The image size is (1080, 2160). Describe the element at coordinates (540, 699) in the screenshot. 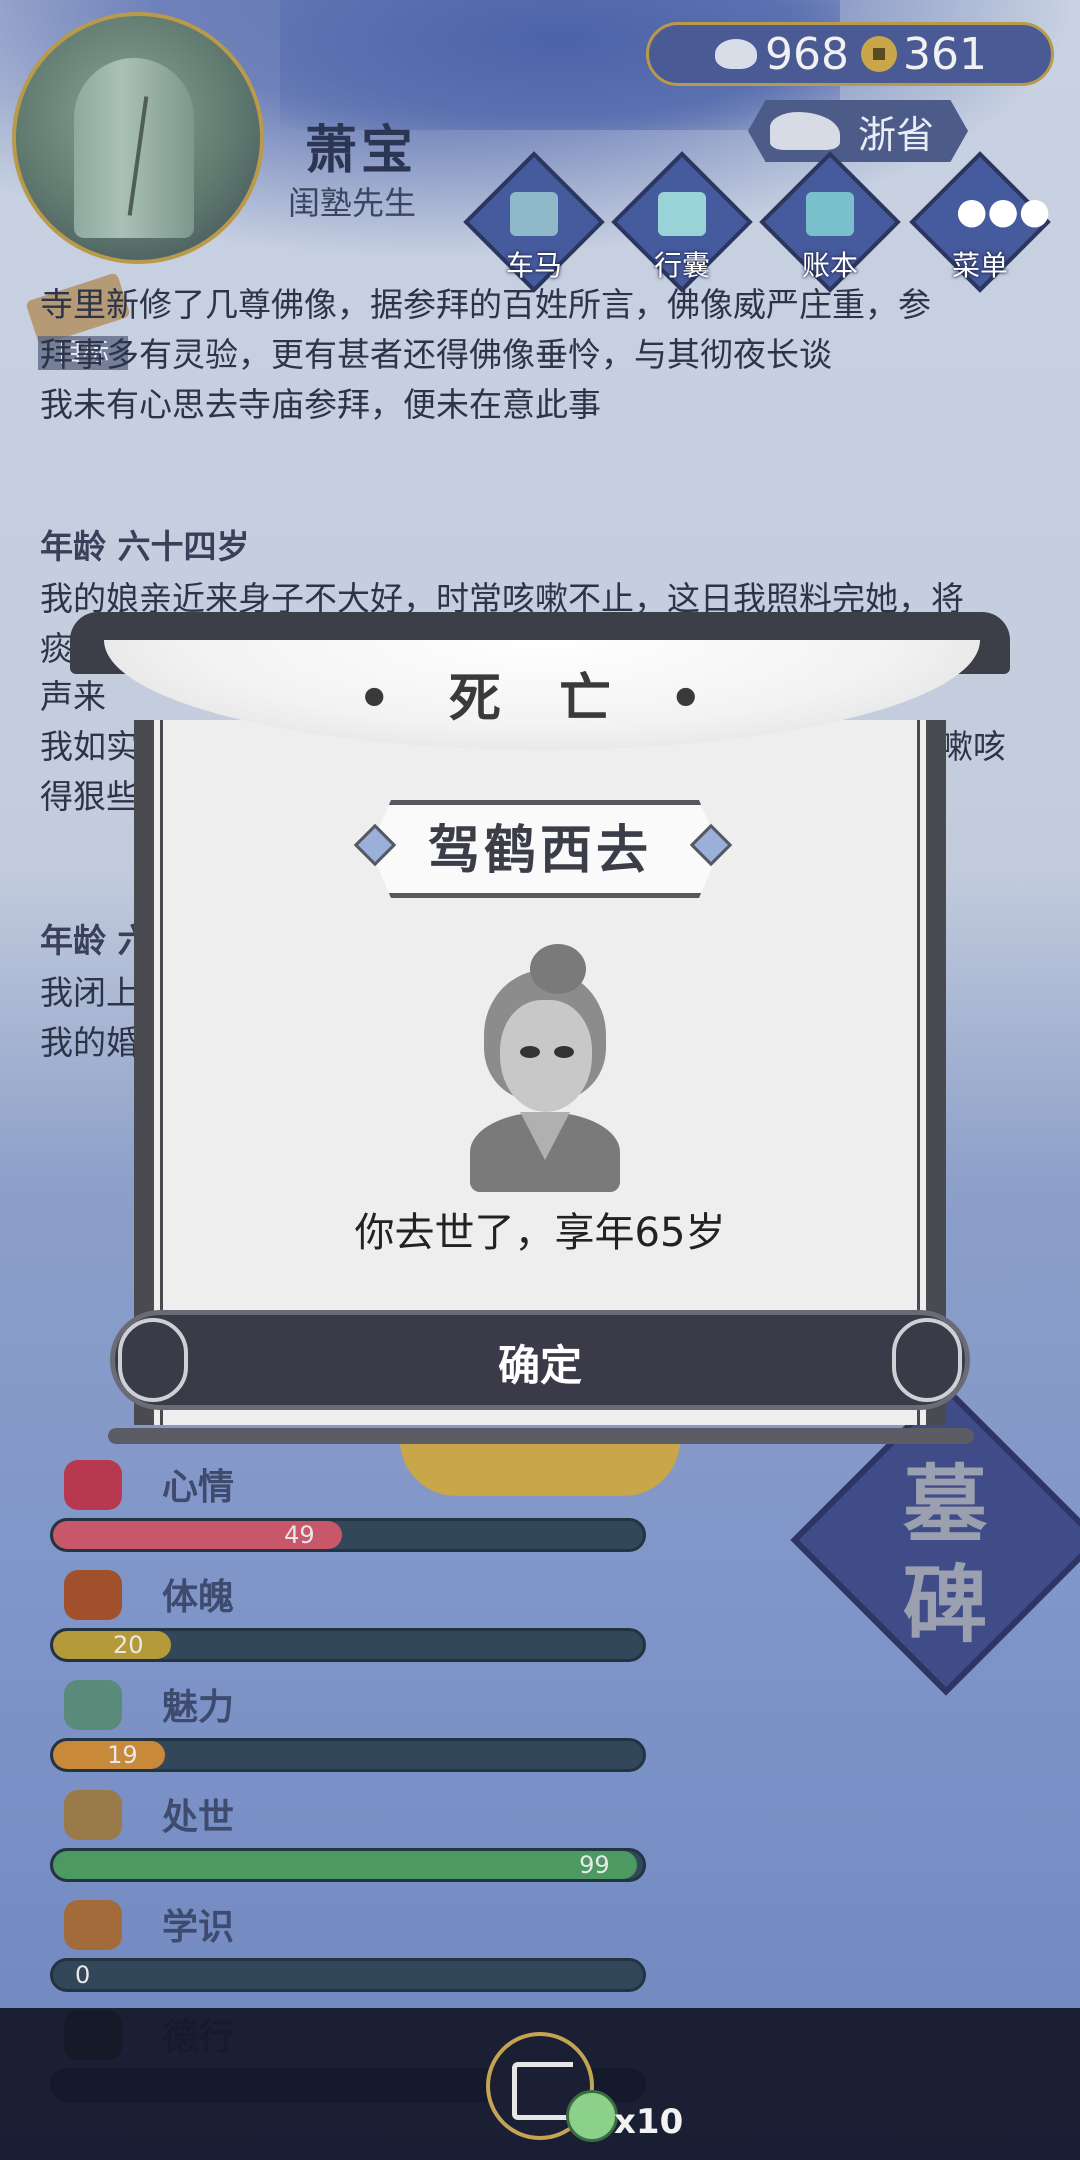

I see `modal-title: • 死 亡 •` at that location.